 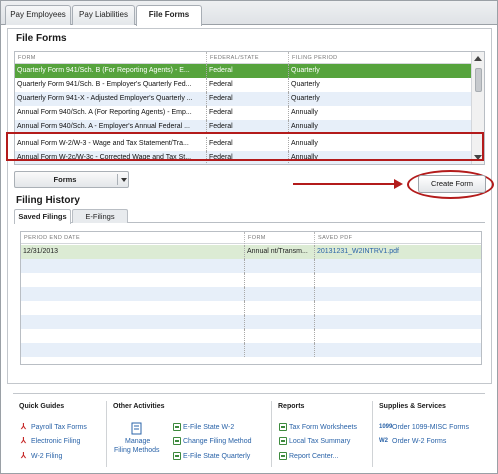 I want to click on period-end-date: 12/31/2013, so click(x=133, y=252).